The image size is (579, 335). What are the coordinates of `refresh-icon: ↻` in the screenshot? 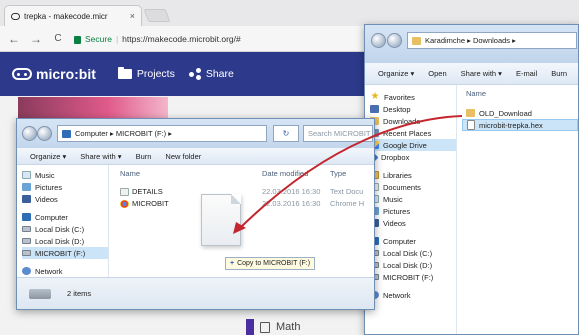 It's located at (286, 133).